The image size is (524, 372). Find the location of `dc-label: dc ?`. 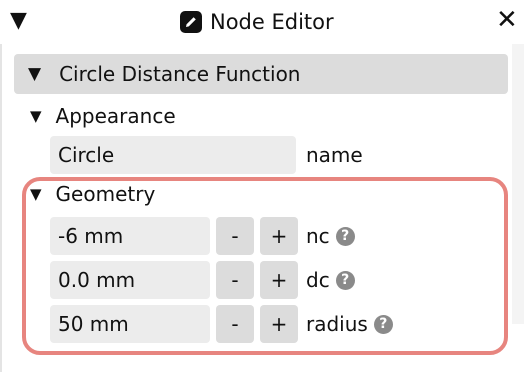

dc-label: dc ? is located at coordinates (330, 280).